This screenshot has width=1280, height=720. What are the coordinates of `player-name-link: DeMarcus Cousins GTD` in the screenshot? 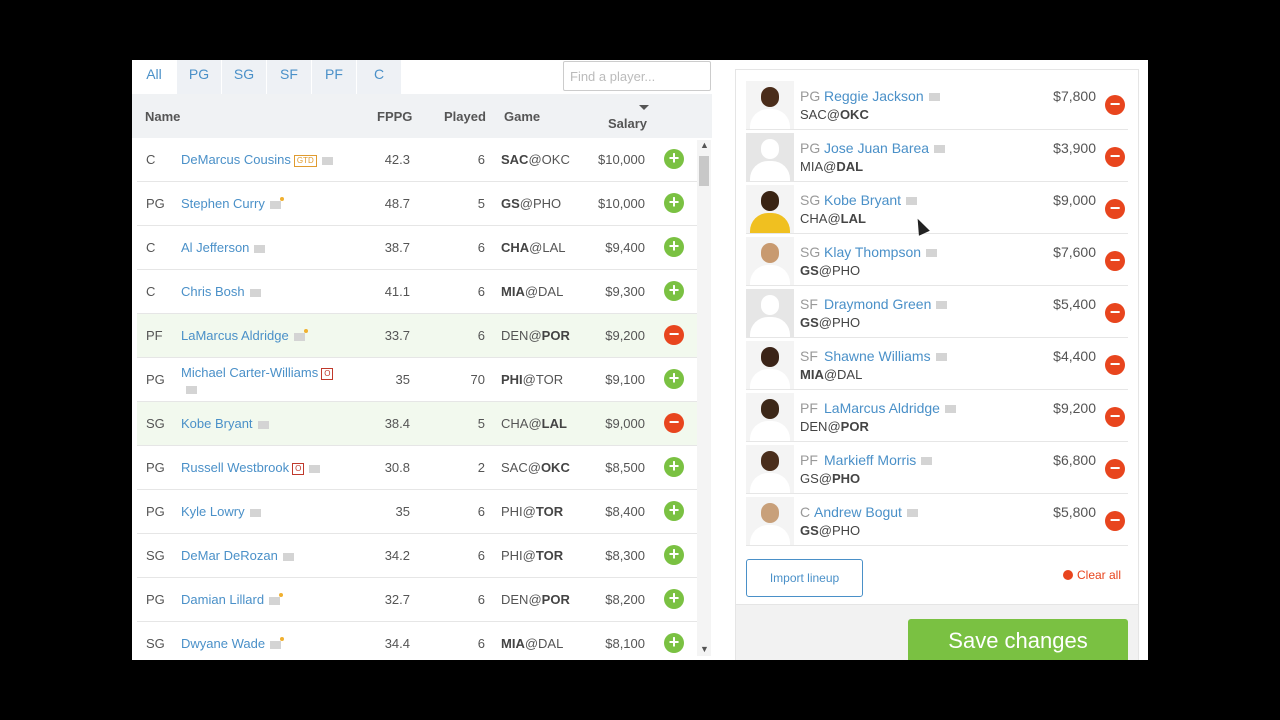 It's located at (271, 159).